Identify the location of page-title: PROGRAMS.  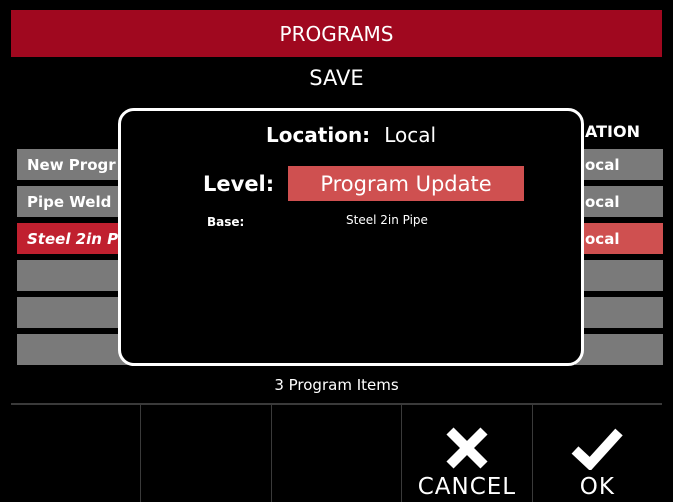
(336, 33).